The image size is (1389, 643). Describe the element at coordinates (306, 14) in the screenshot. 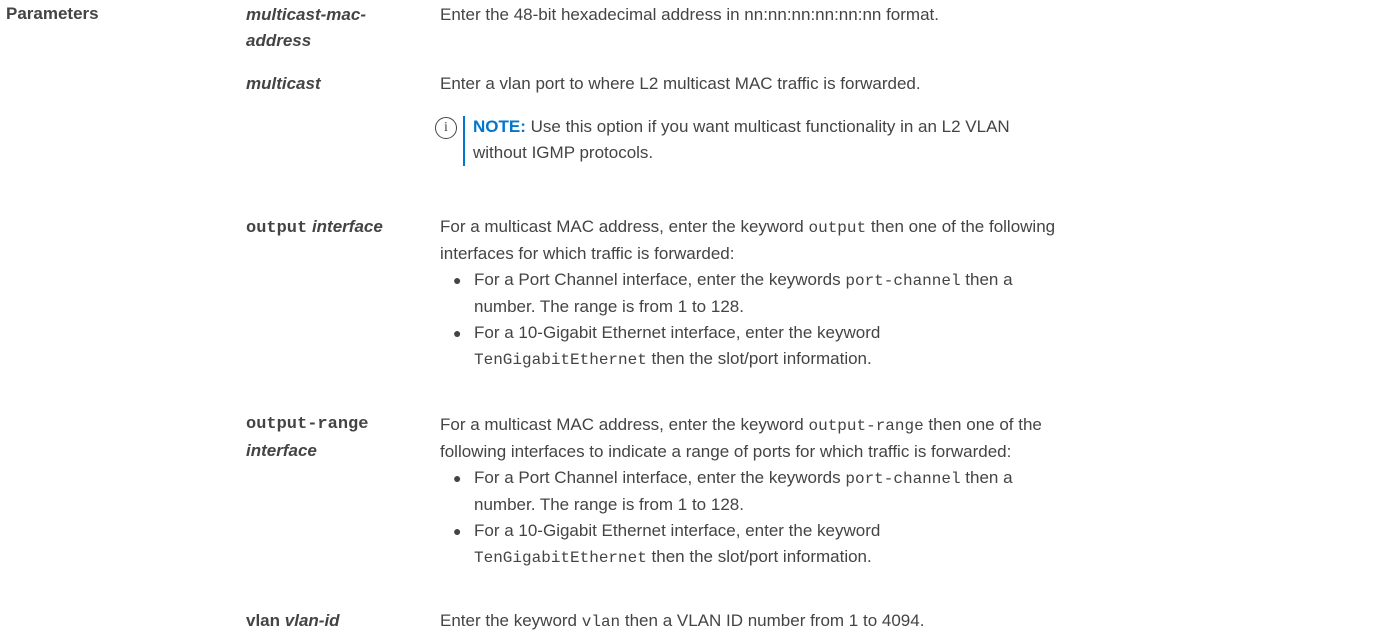

I see `term-line: multicast-mac-` at that location.